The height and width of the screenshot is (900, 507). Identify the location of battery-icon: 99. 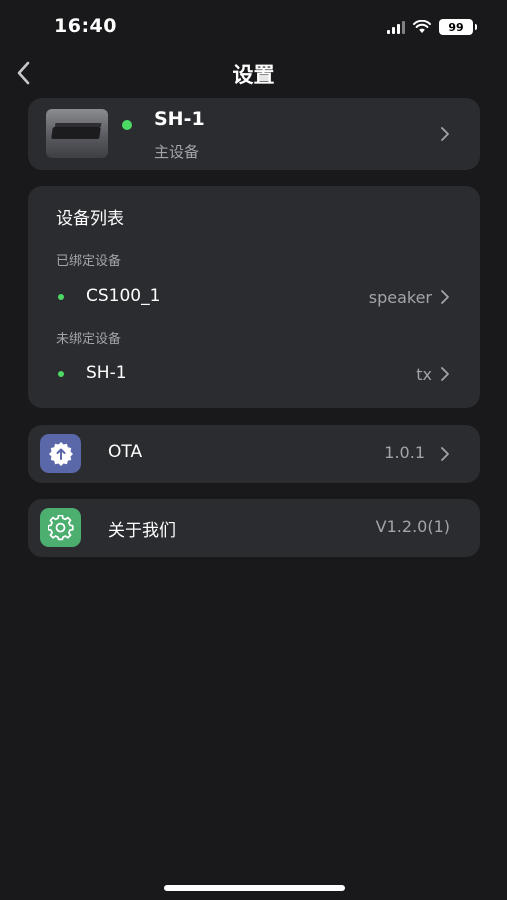
(458, 27).